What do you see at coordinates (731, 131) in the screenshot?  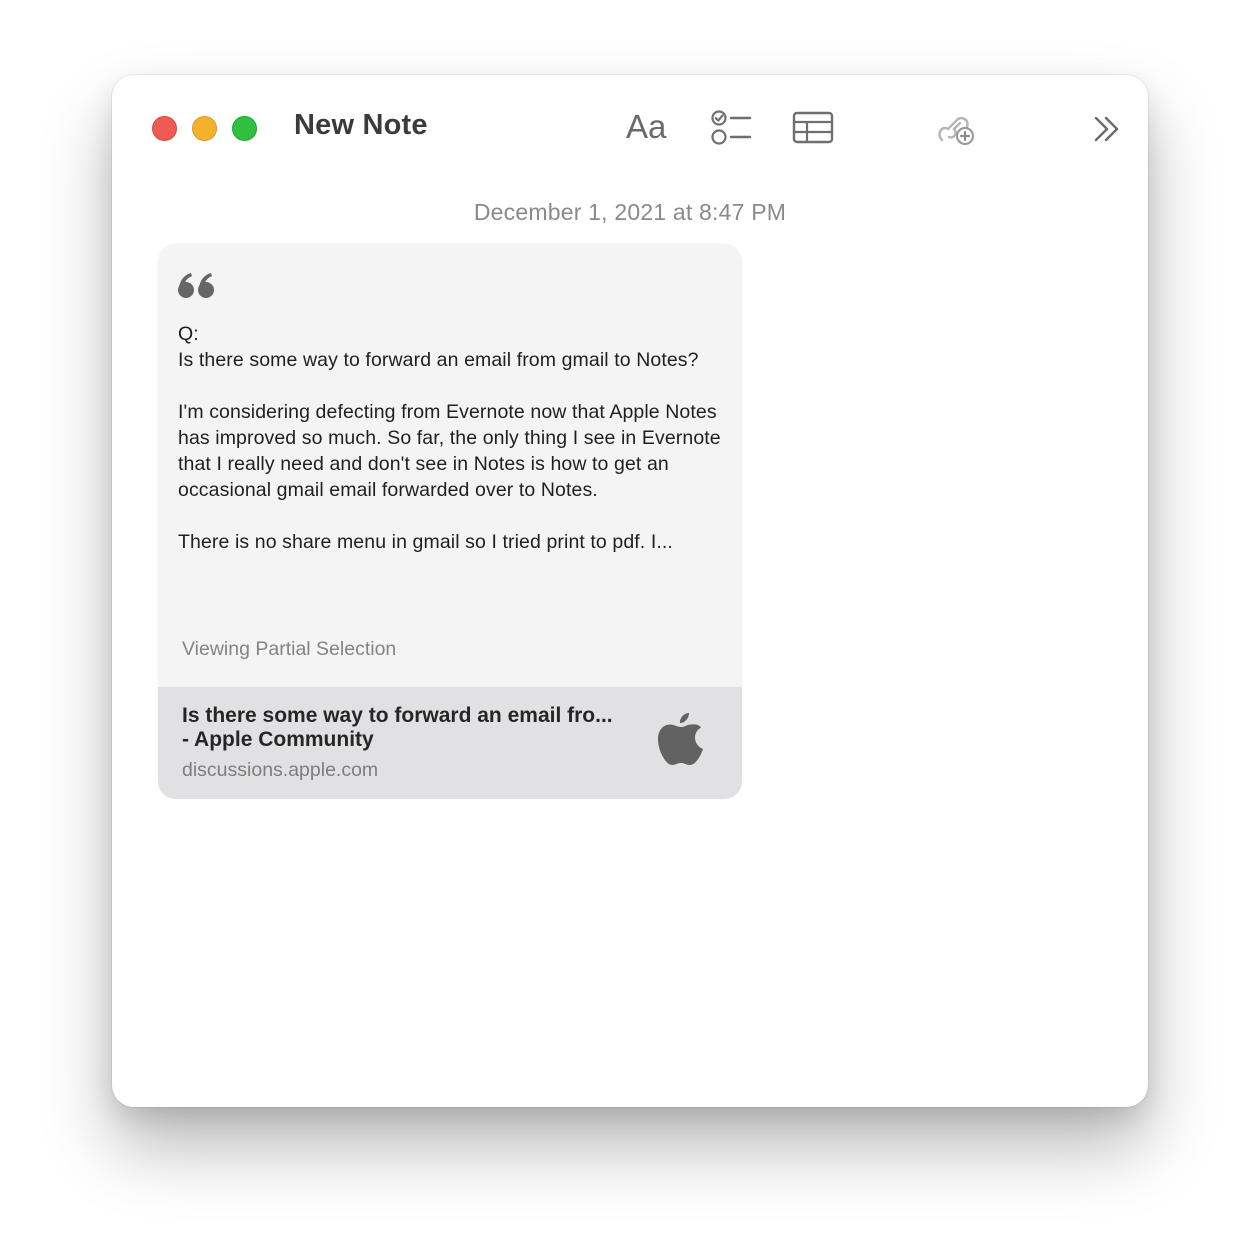 I see `checklist-icon` at bounding box center [731, 131].